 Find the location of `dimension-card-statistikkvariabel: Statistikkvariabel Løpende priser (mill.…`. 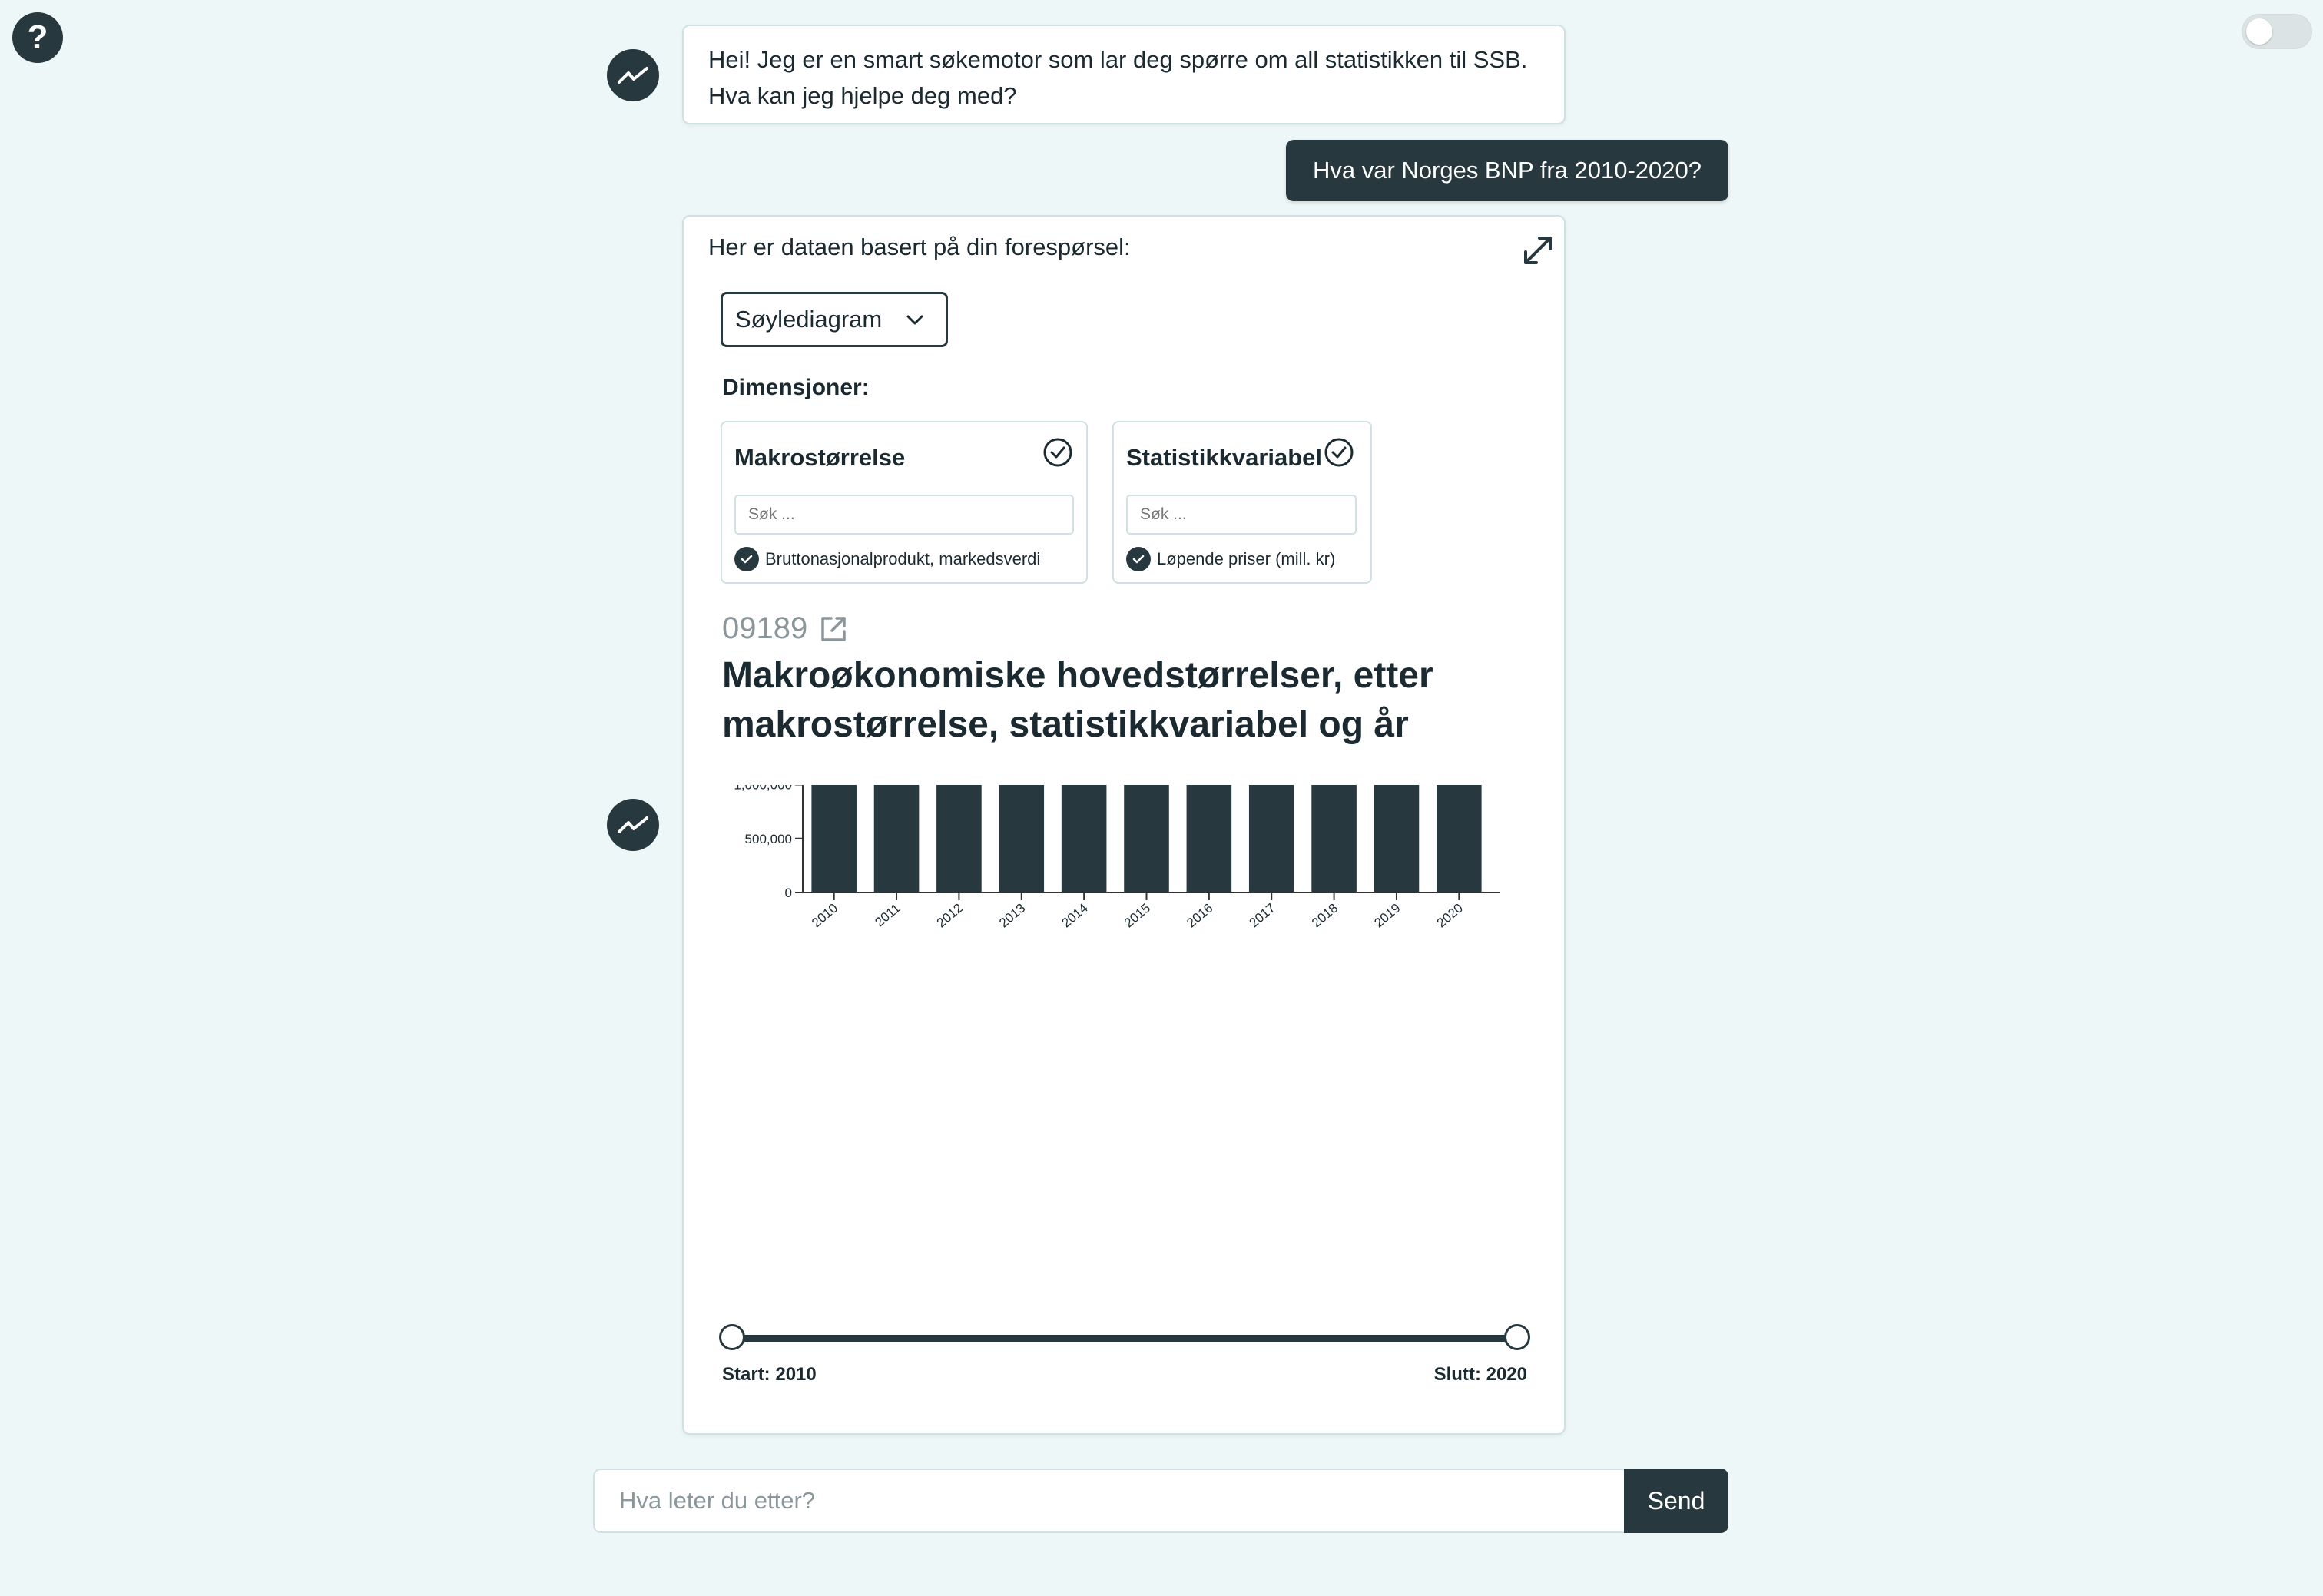

dimension-card-statistikkvariabel: Statistikkvariabel Løpende priser (mill.… is located at coordinates (1242, 502).